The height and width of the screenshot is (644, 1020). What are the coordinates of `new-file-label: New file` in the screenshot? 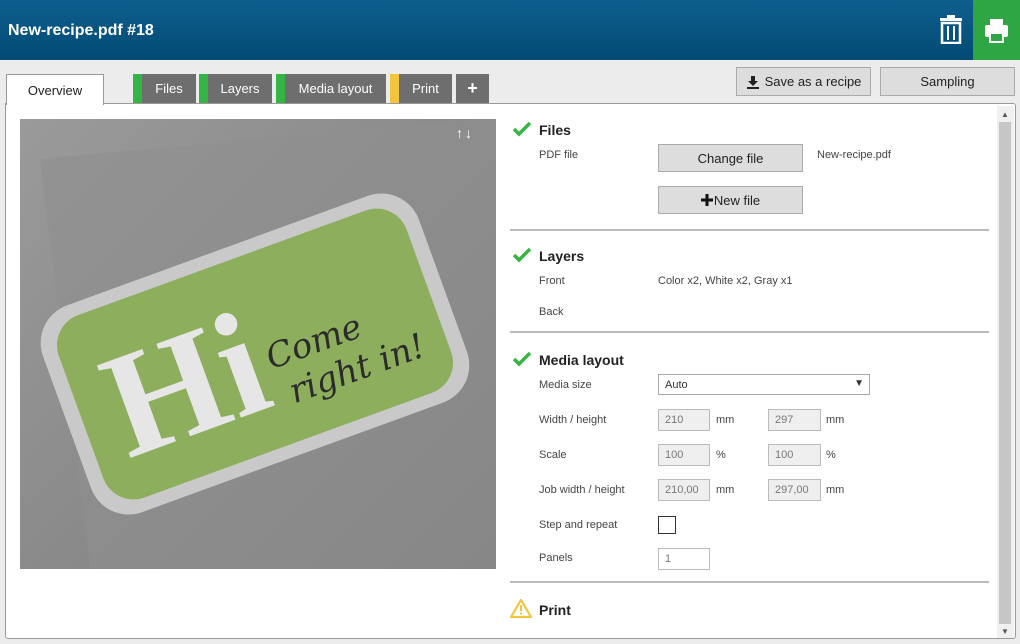 It's located at (737, 200).